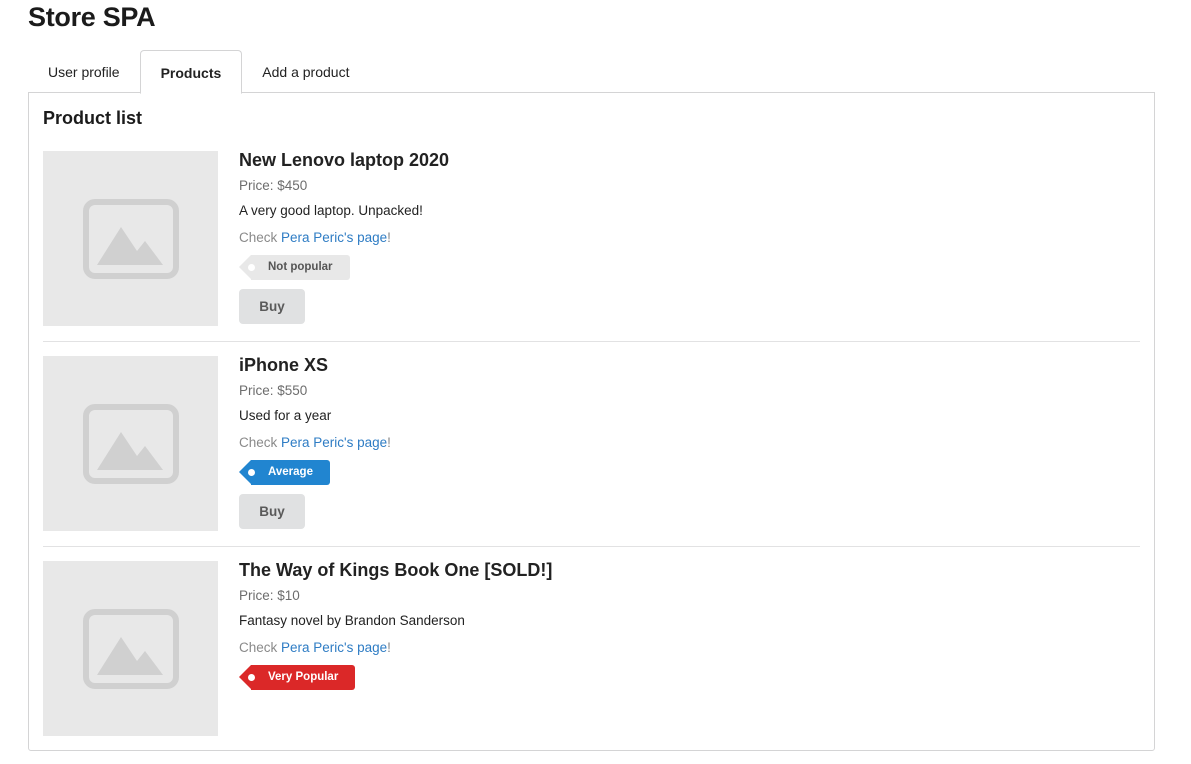 The width and height of the screenshot is (1191, 764). What do you see at coordinates (396, 570) in the screenshot?
I see `product-name: The Way of Kings Book One [SOLD!]` at bounding box center [396, 570].